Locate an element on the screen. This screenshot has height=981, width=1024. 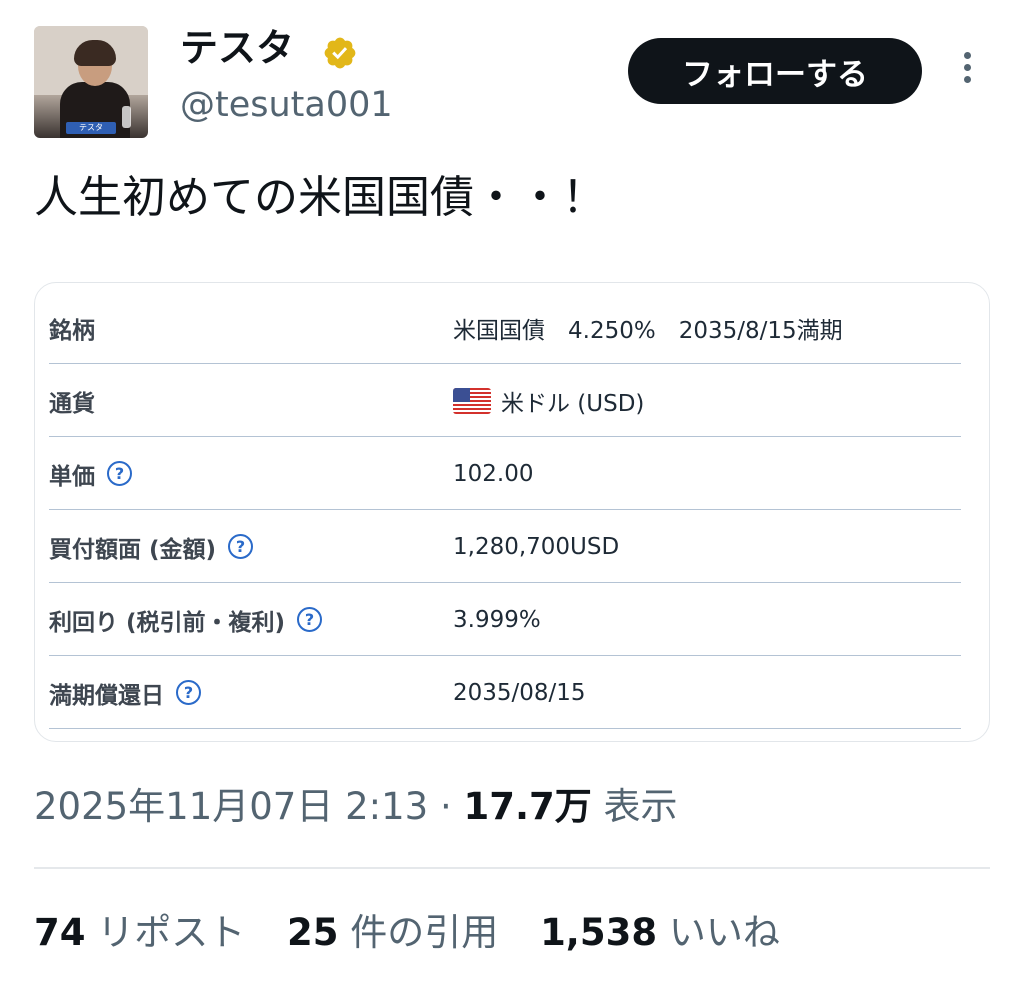
info-row-unit-price: 単価 ? 102.00 is located at coordinates (505, 473).